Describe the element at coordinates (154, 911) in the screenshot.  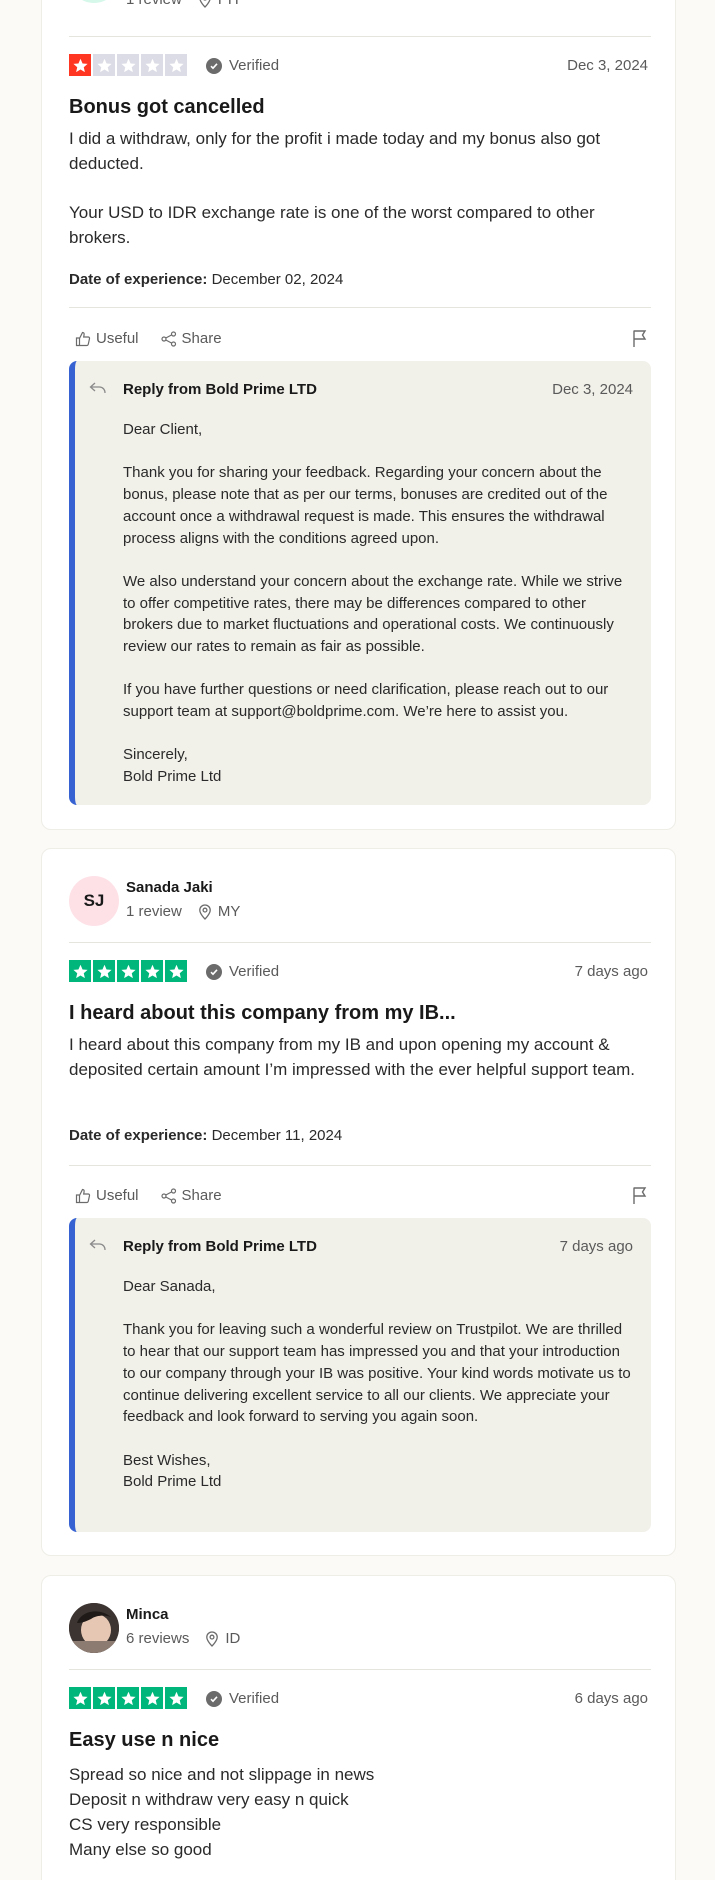
I see `review-count: 1 review` at that location.